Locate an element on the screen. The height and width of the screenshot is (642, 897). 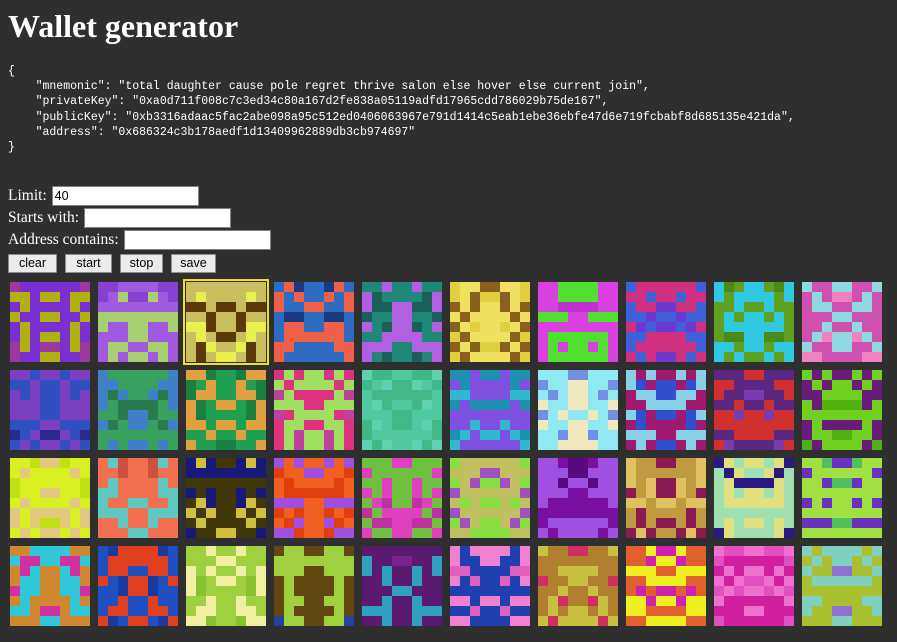
limit-input is located at coordinates (125, 196).